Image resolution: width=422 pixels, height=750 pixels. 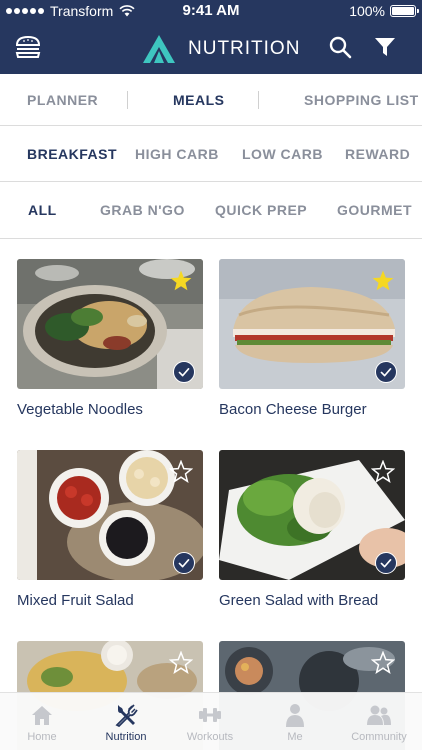 I want to click on status-bar: Transform 9:41 AM 100%, so click(x=211, y=11).